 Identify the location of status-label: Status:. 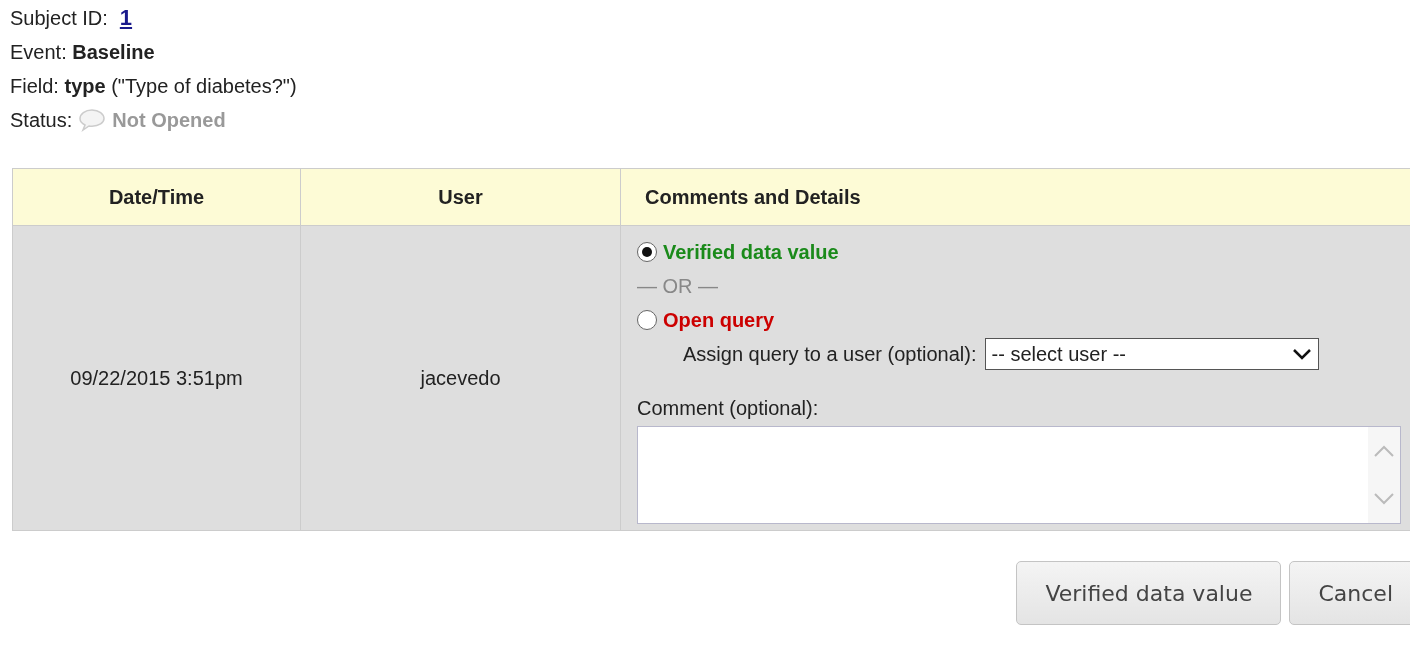
(41, 120).